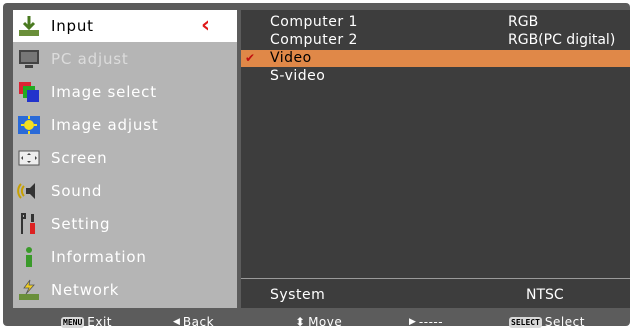 This screenshot has width=636, height=331. What do you see at coordinates (435, 293) in the screenshot?
I see `system-status: System NTSC` at bounding box center [435, 293].